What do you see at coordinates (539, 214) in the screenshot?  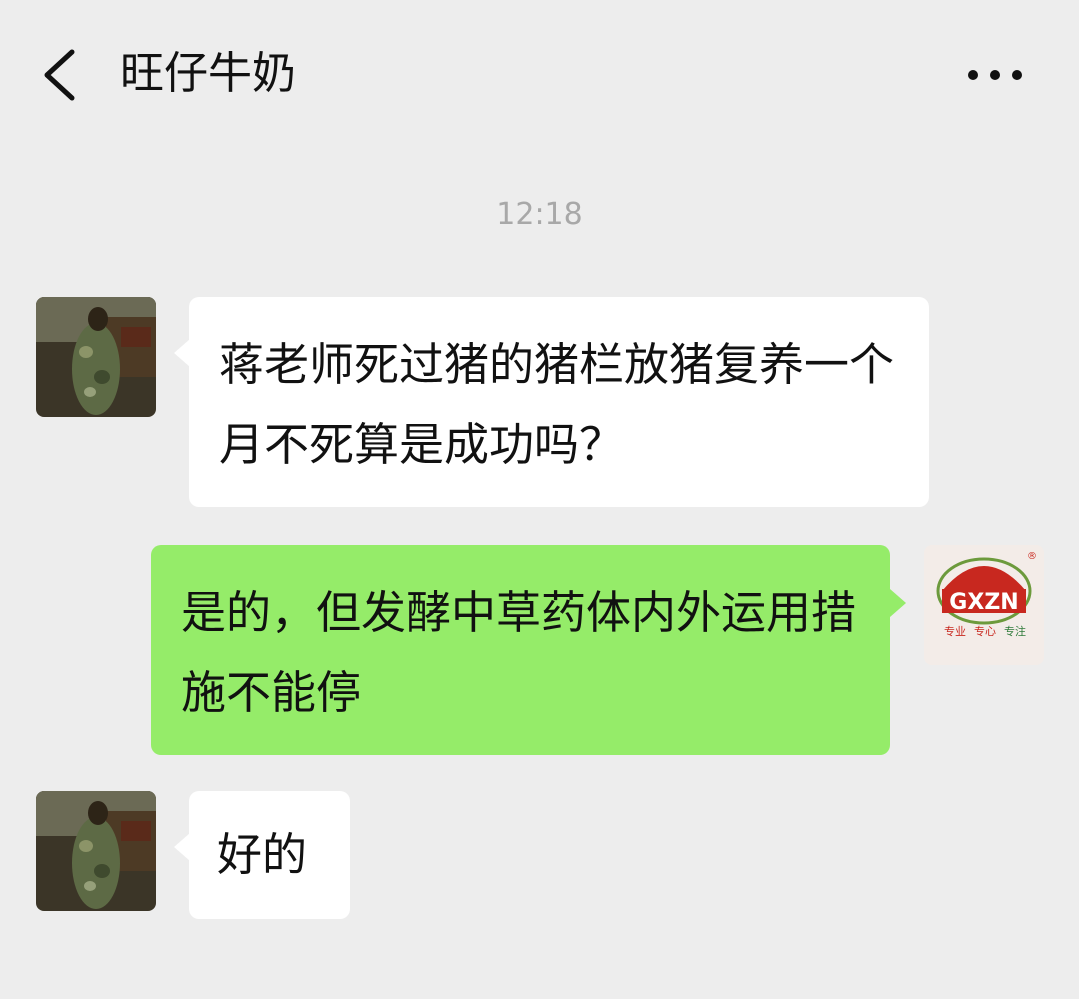 I see `message-timestamp: 12:18` at bounding box center [539, 214].